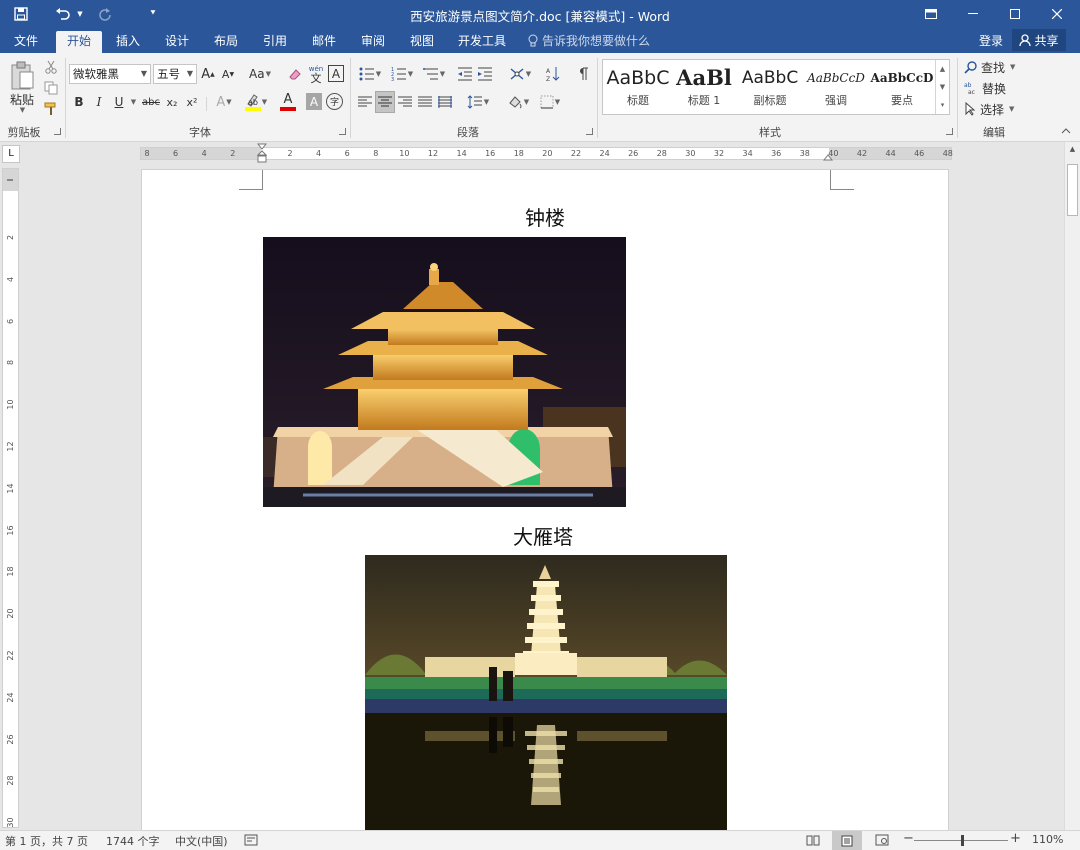 Image resolution: width=1080 pixels, height=850 pixels. Describe the element at coordinates (51, 67) in the screenshot. I see `cut-icon` at that location.